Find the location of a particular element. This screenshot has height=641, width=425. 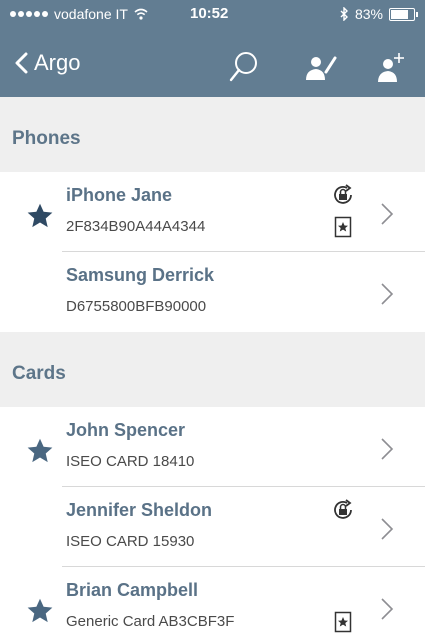

back-button: Argo is located at coordinates (47, 63).